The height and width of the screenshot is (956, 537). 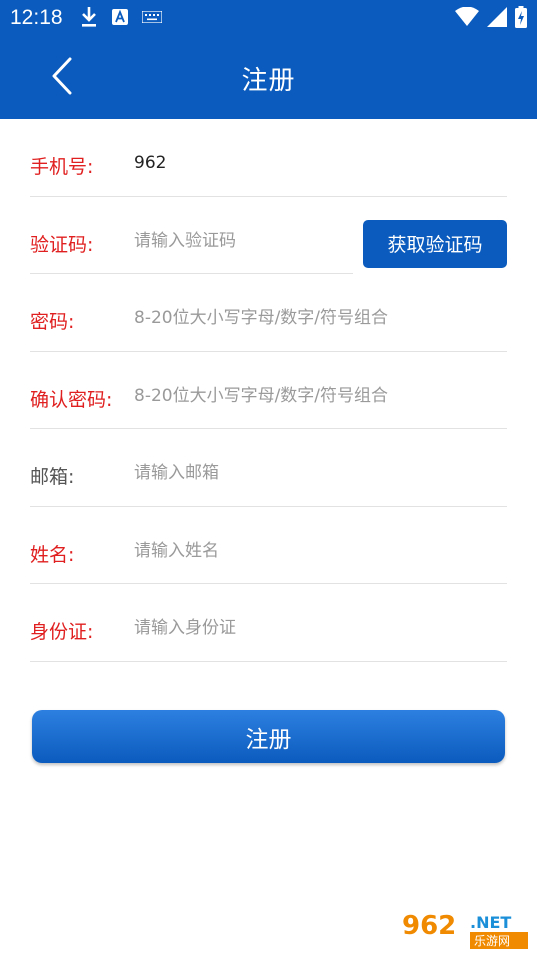 I want to click on get-code-button: 获取验证码, so click(x=435, y=243).